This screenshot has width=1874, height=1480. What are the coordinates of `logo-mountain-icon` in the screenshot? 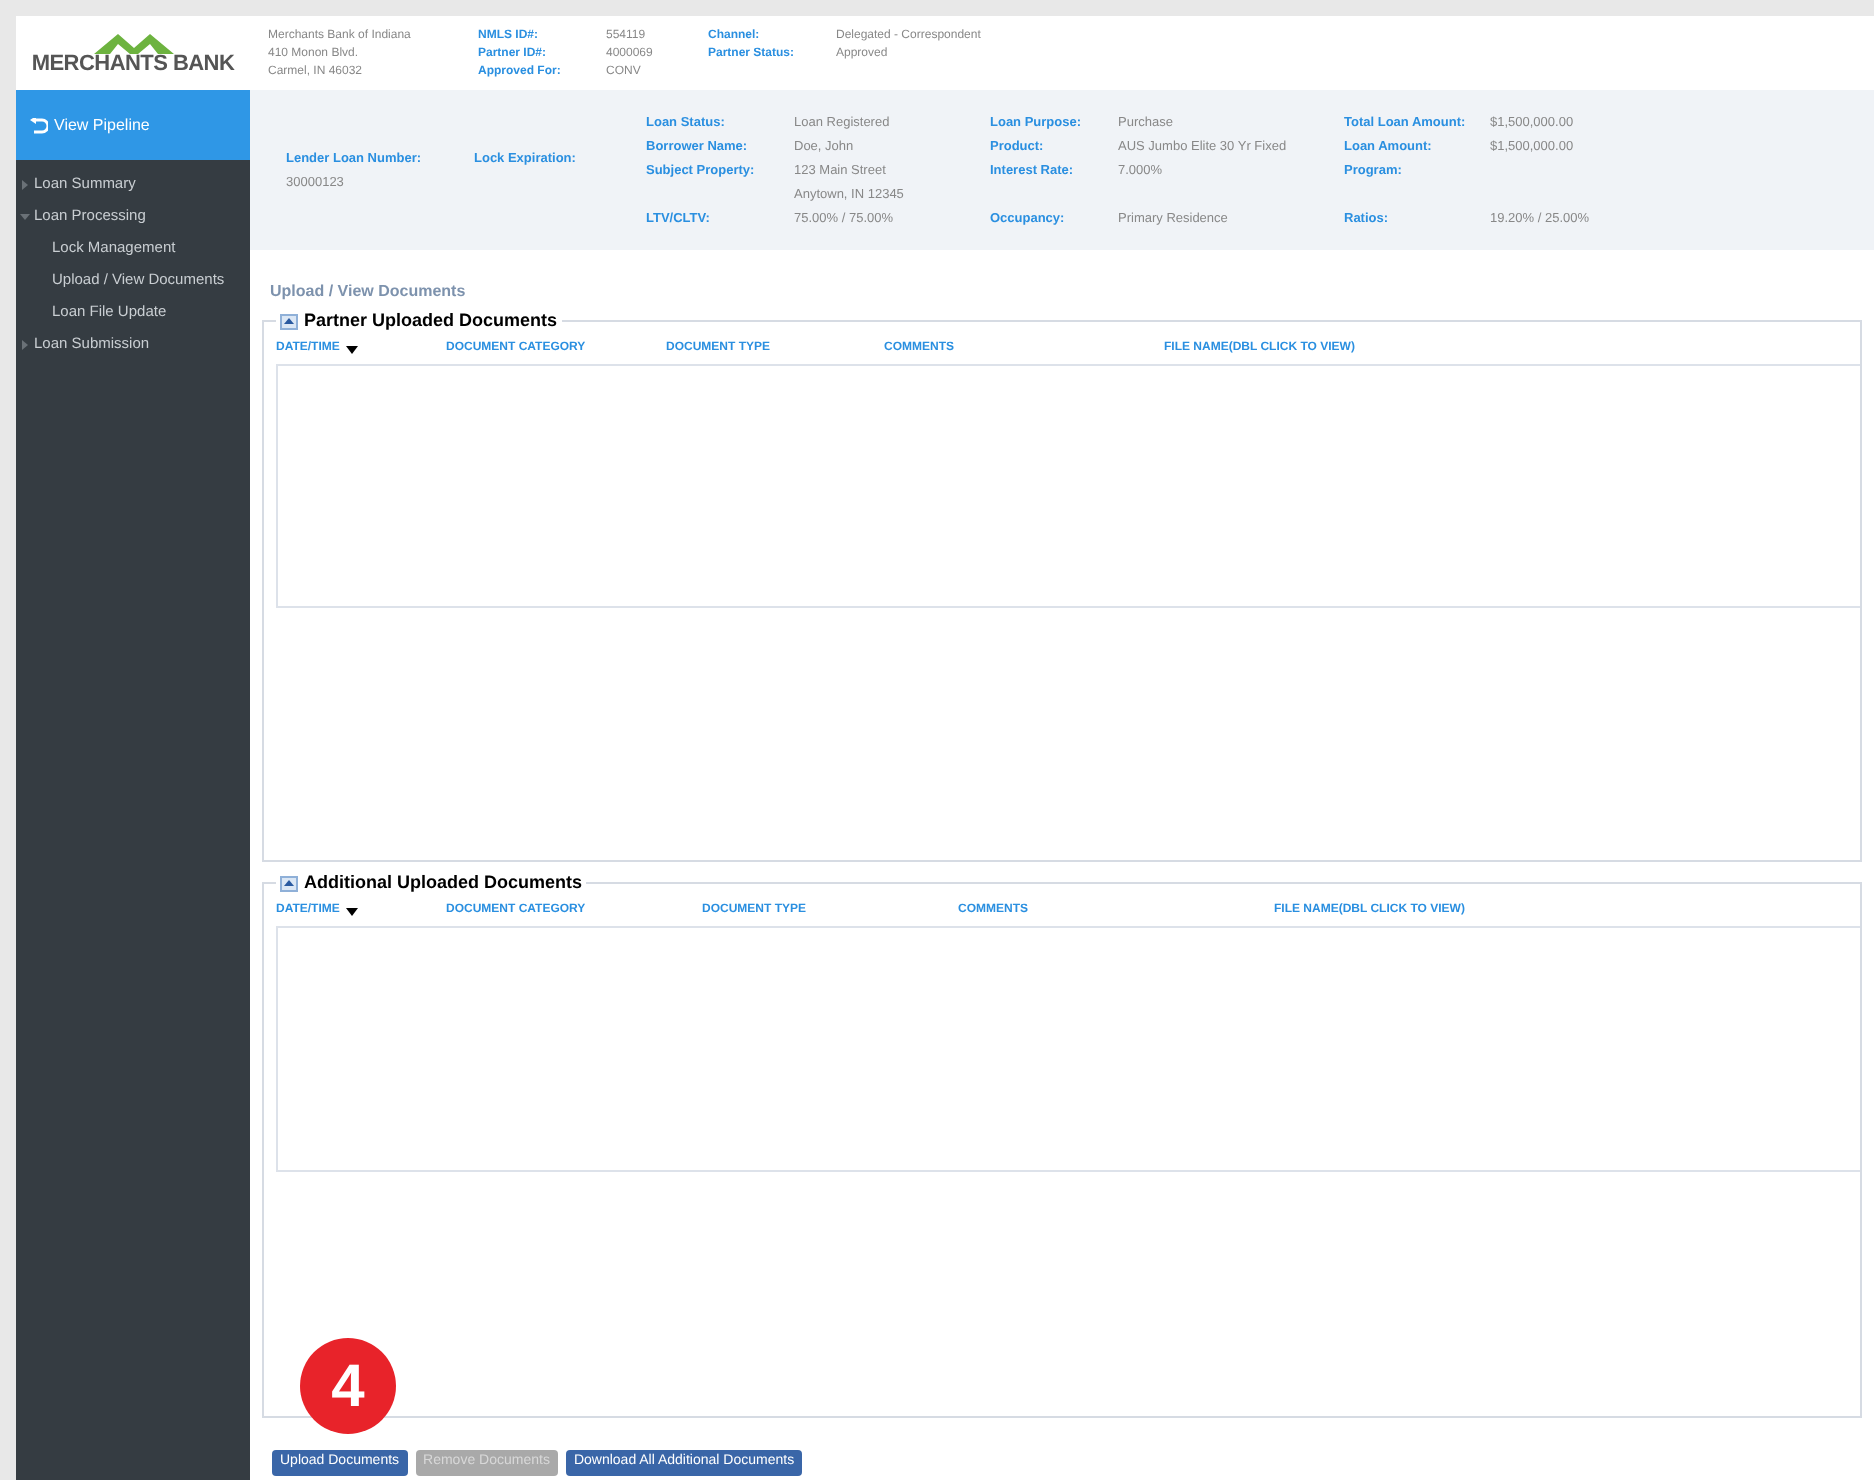 It's located at (133, 42).